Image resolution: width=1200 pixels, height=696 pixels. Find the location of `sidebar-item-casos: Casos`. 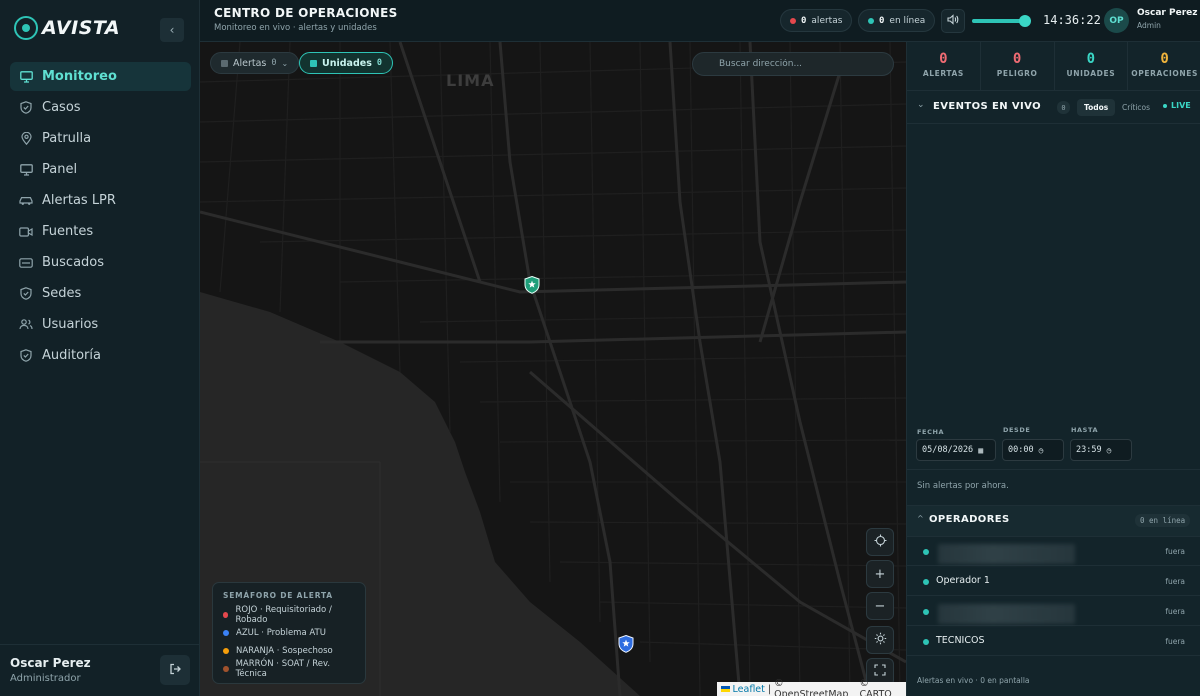

sidebar-item-casos: Casos is located at coordinates (100, 107).